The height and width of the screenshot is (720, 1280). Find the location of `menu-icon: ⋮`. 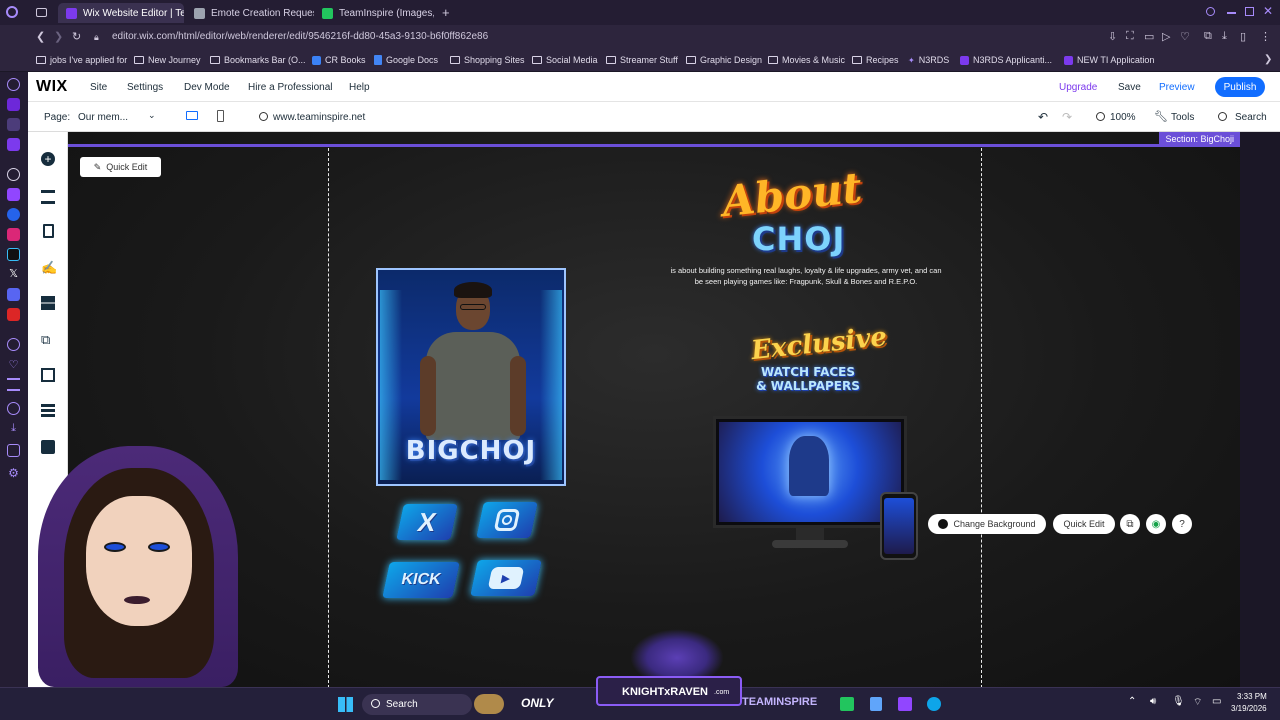

menu-icon: ⋮ is located at coordinates (1265, 36).